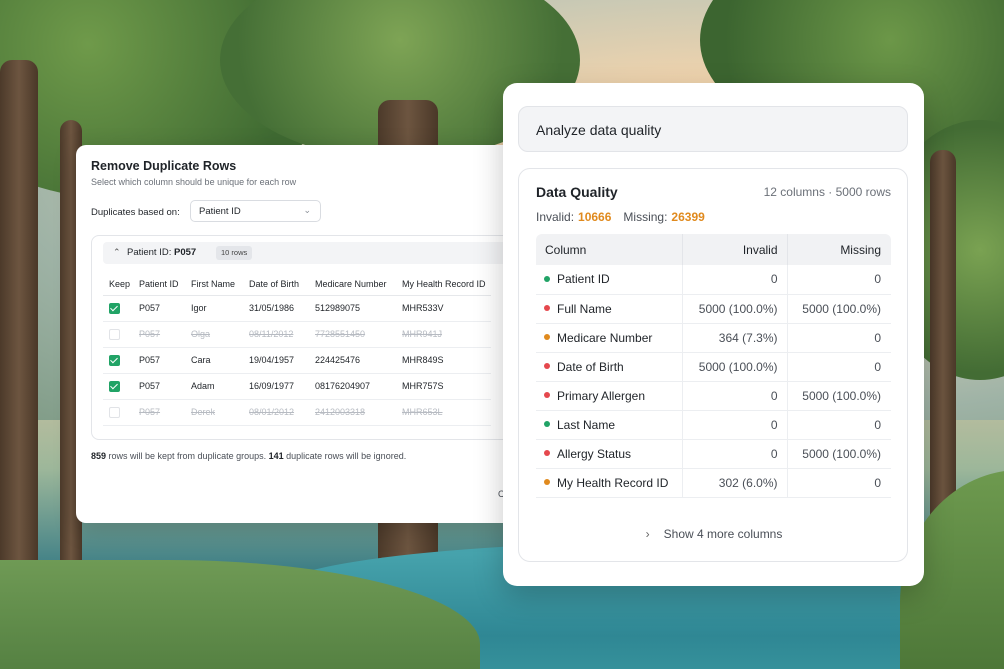  What do you see at coordinates (276, 412) in the screenshot?
I see `table-cell: 08/01/2012` at bounding box center [276, 412].